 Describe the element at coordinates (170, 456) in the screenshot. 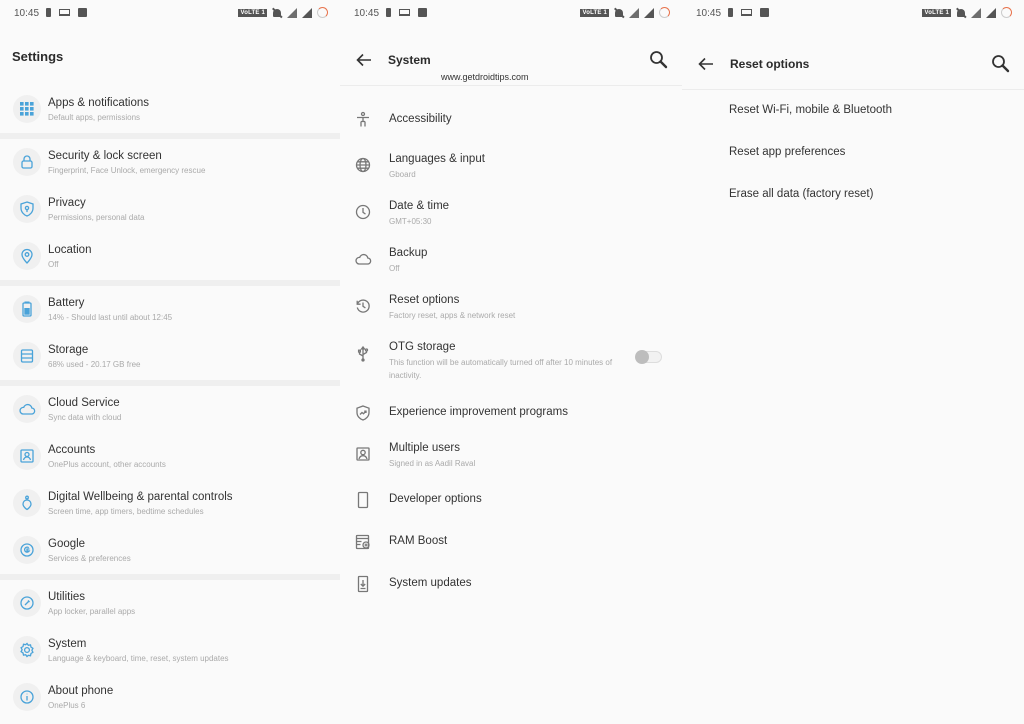

I see `settings-item-accounts: Accounts OnePlus account, other accounts` at that location.